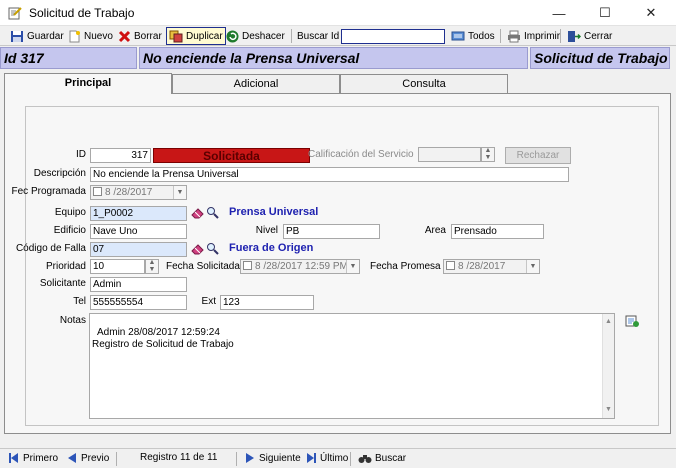 Image resolution: width=676 pixels, height=468 pixels. What do you see at coordinates (267, 302) in the screenshot?
I see `ext-field: 123` at bounding box center [267, 302].